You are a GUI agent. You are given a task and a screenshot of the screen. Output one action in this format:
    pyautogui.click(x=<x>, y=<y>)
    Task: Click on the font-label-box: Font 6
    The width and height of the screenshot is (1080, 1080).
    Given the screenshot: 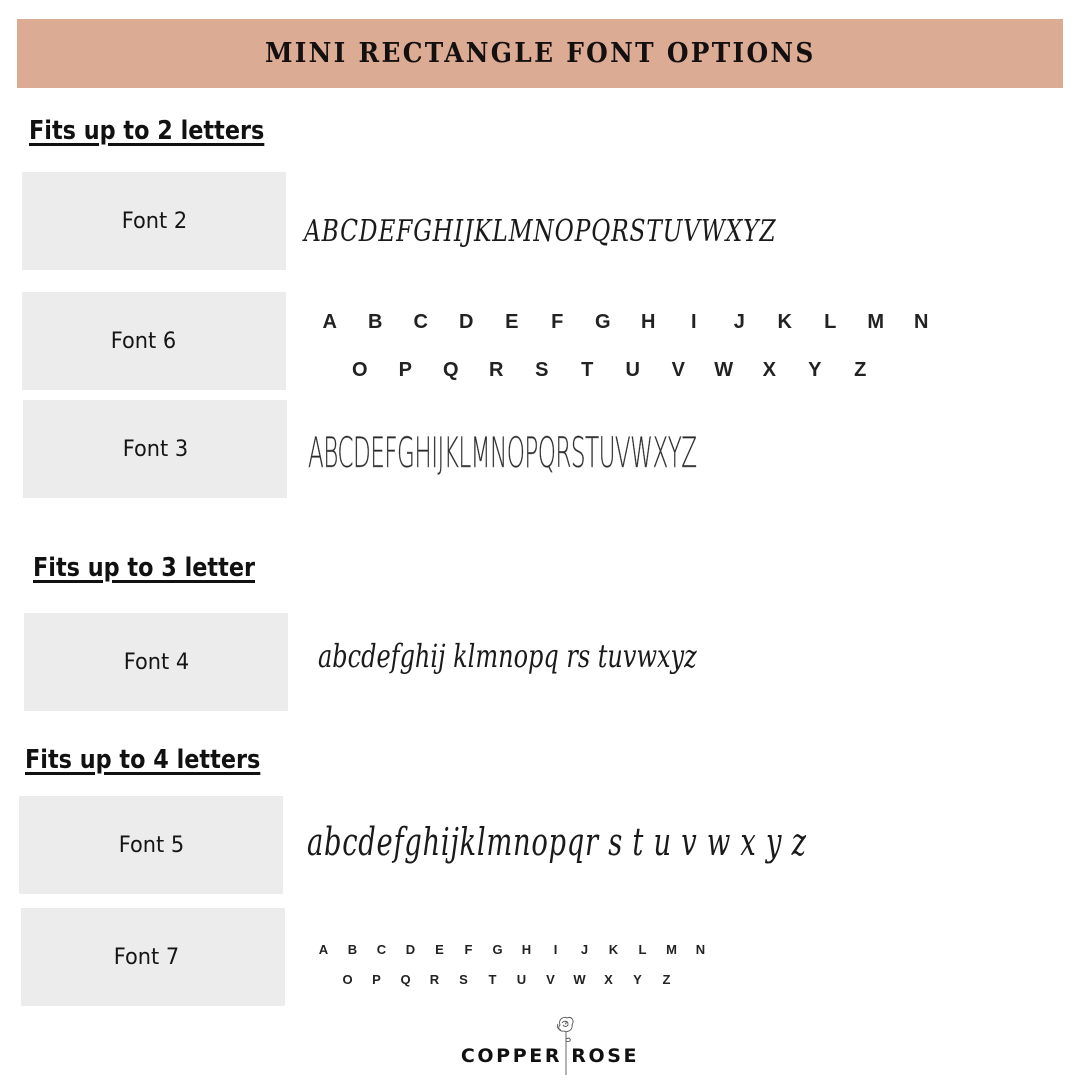 What is the action you would take?
    pyautogui.click(x=154, y=341)
    